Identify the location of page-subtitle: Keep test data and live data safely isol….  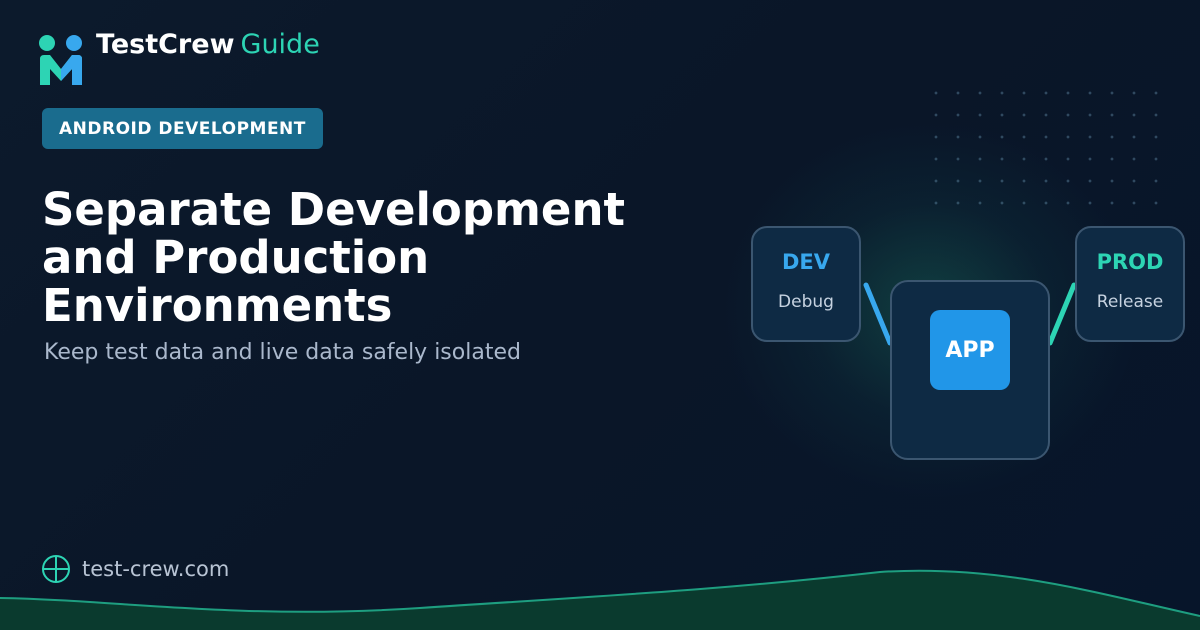
(282, 352).